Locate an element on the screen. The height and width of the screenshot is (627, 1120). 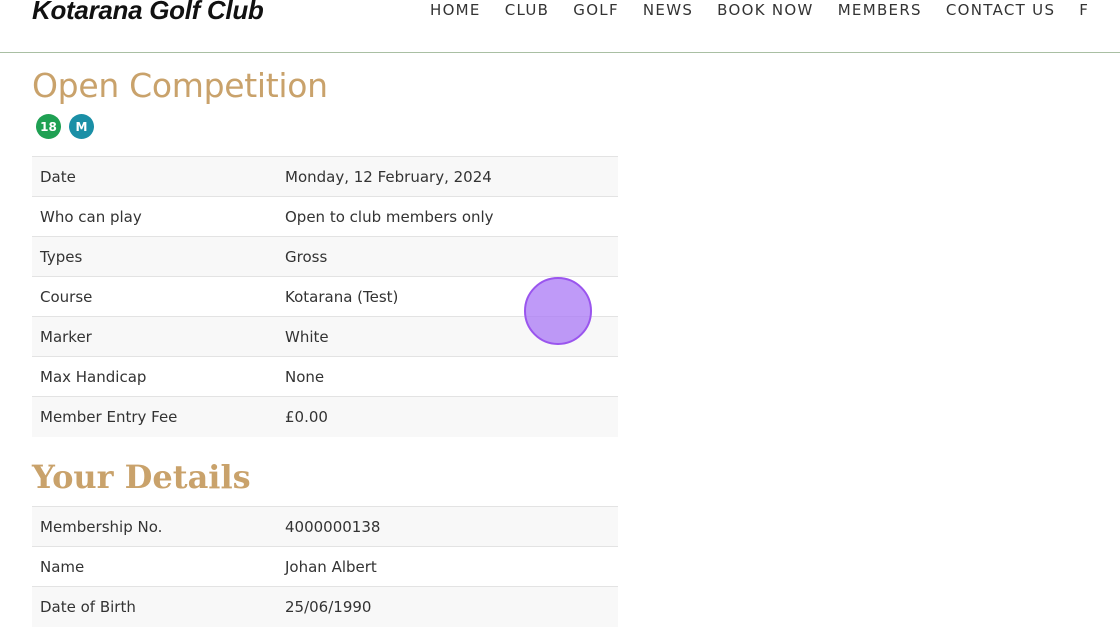
row-label: Date is located at coordinates (154, 176).